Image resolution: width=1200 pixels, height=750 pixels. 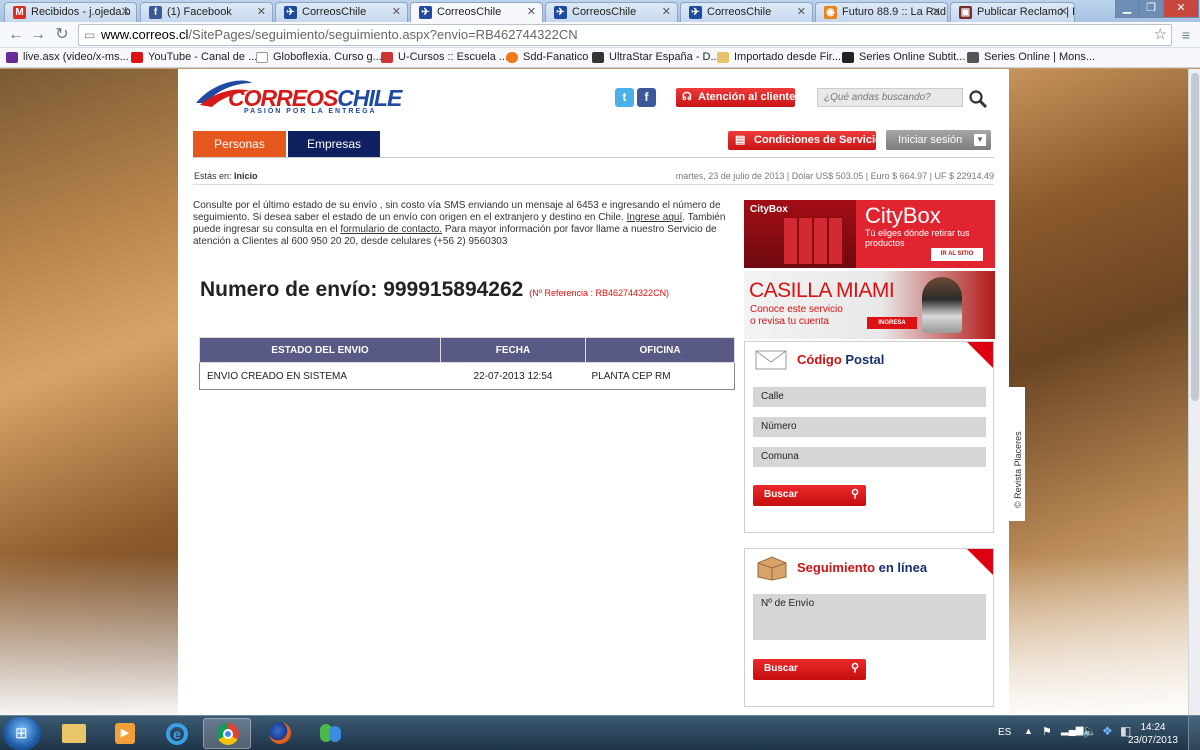 I want to click on vertical-scrollbar, so click(x=1194, y=392).